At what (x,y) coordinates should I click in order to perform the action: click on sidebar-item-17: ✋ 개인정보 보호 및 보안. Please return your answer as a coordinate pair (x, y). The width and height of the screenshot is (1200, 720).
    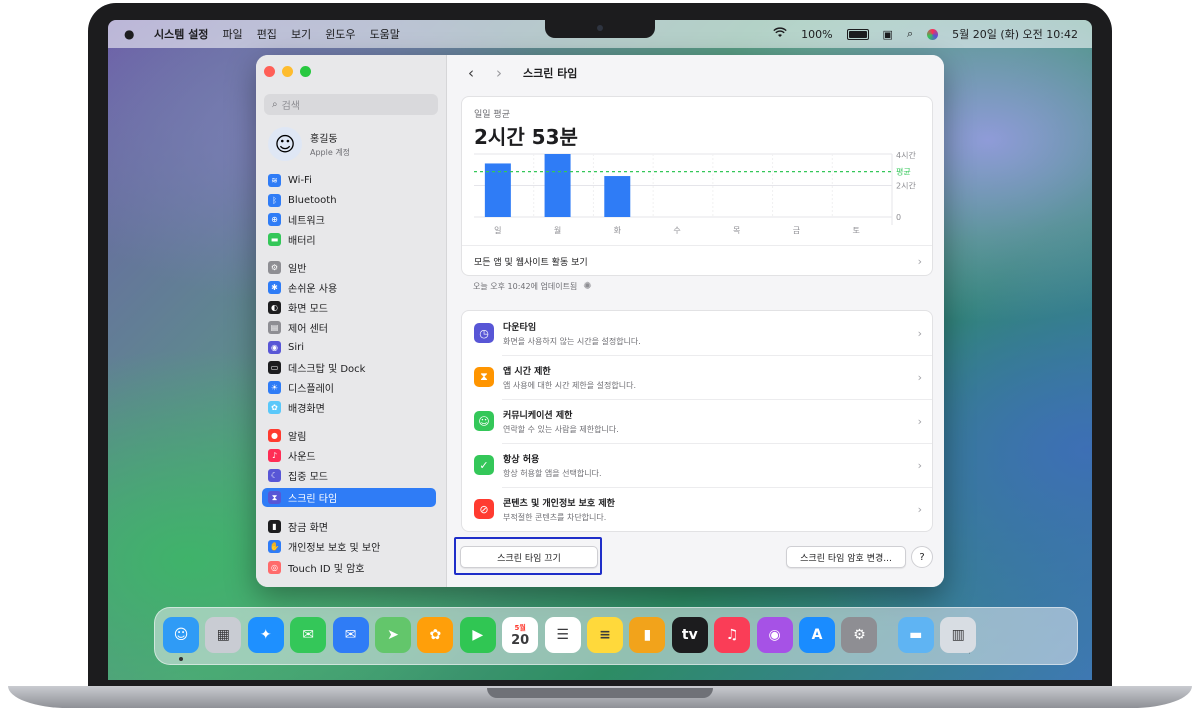
    Looking at the image, I should click on (349, 546).